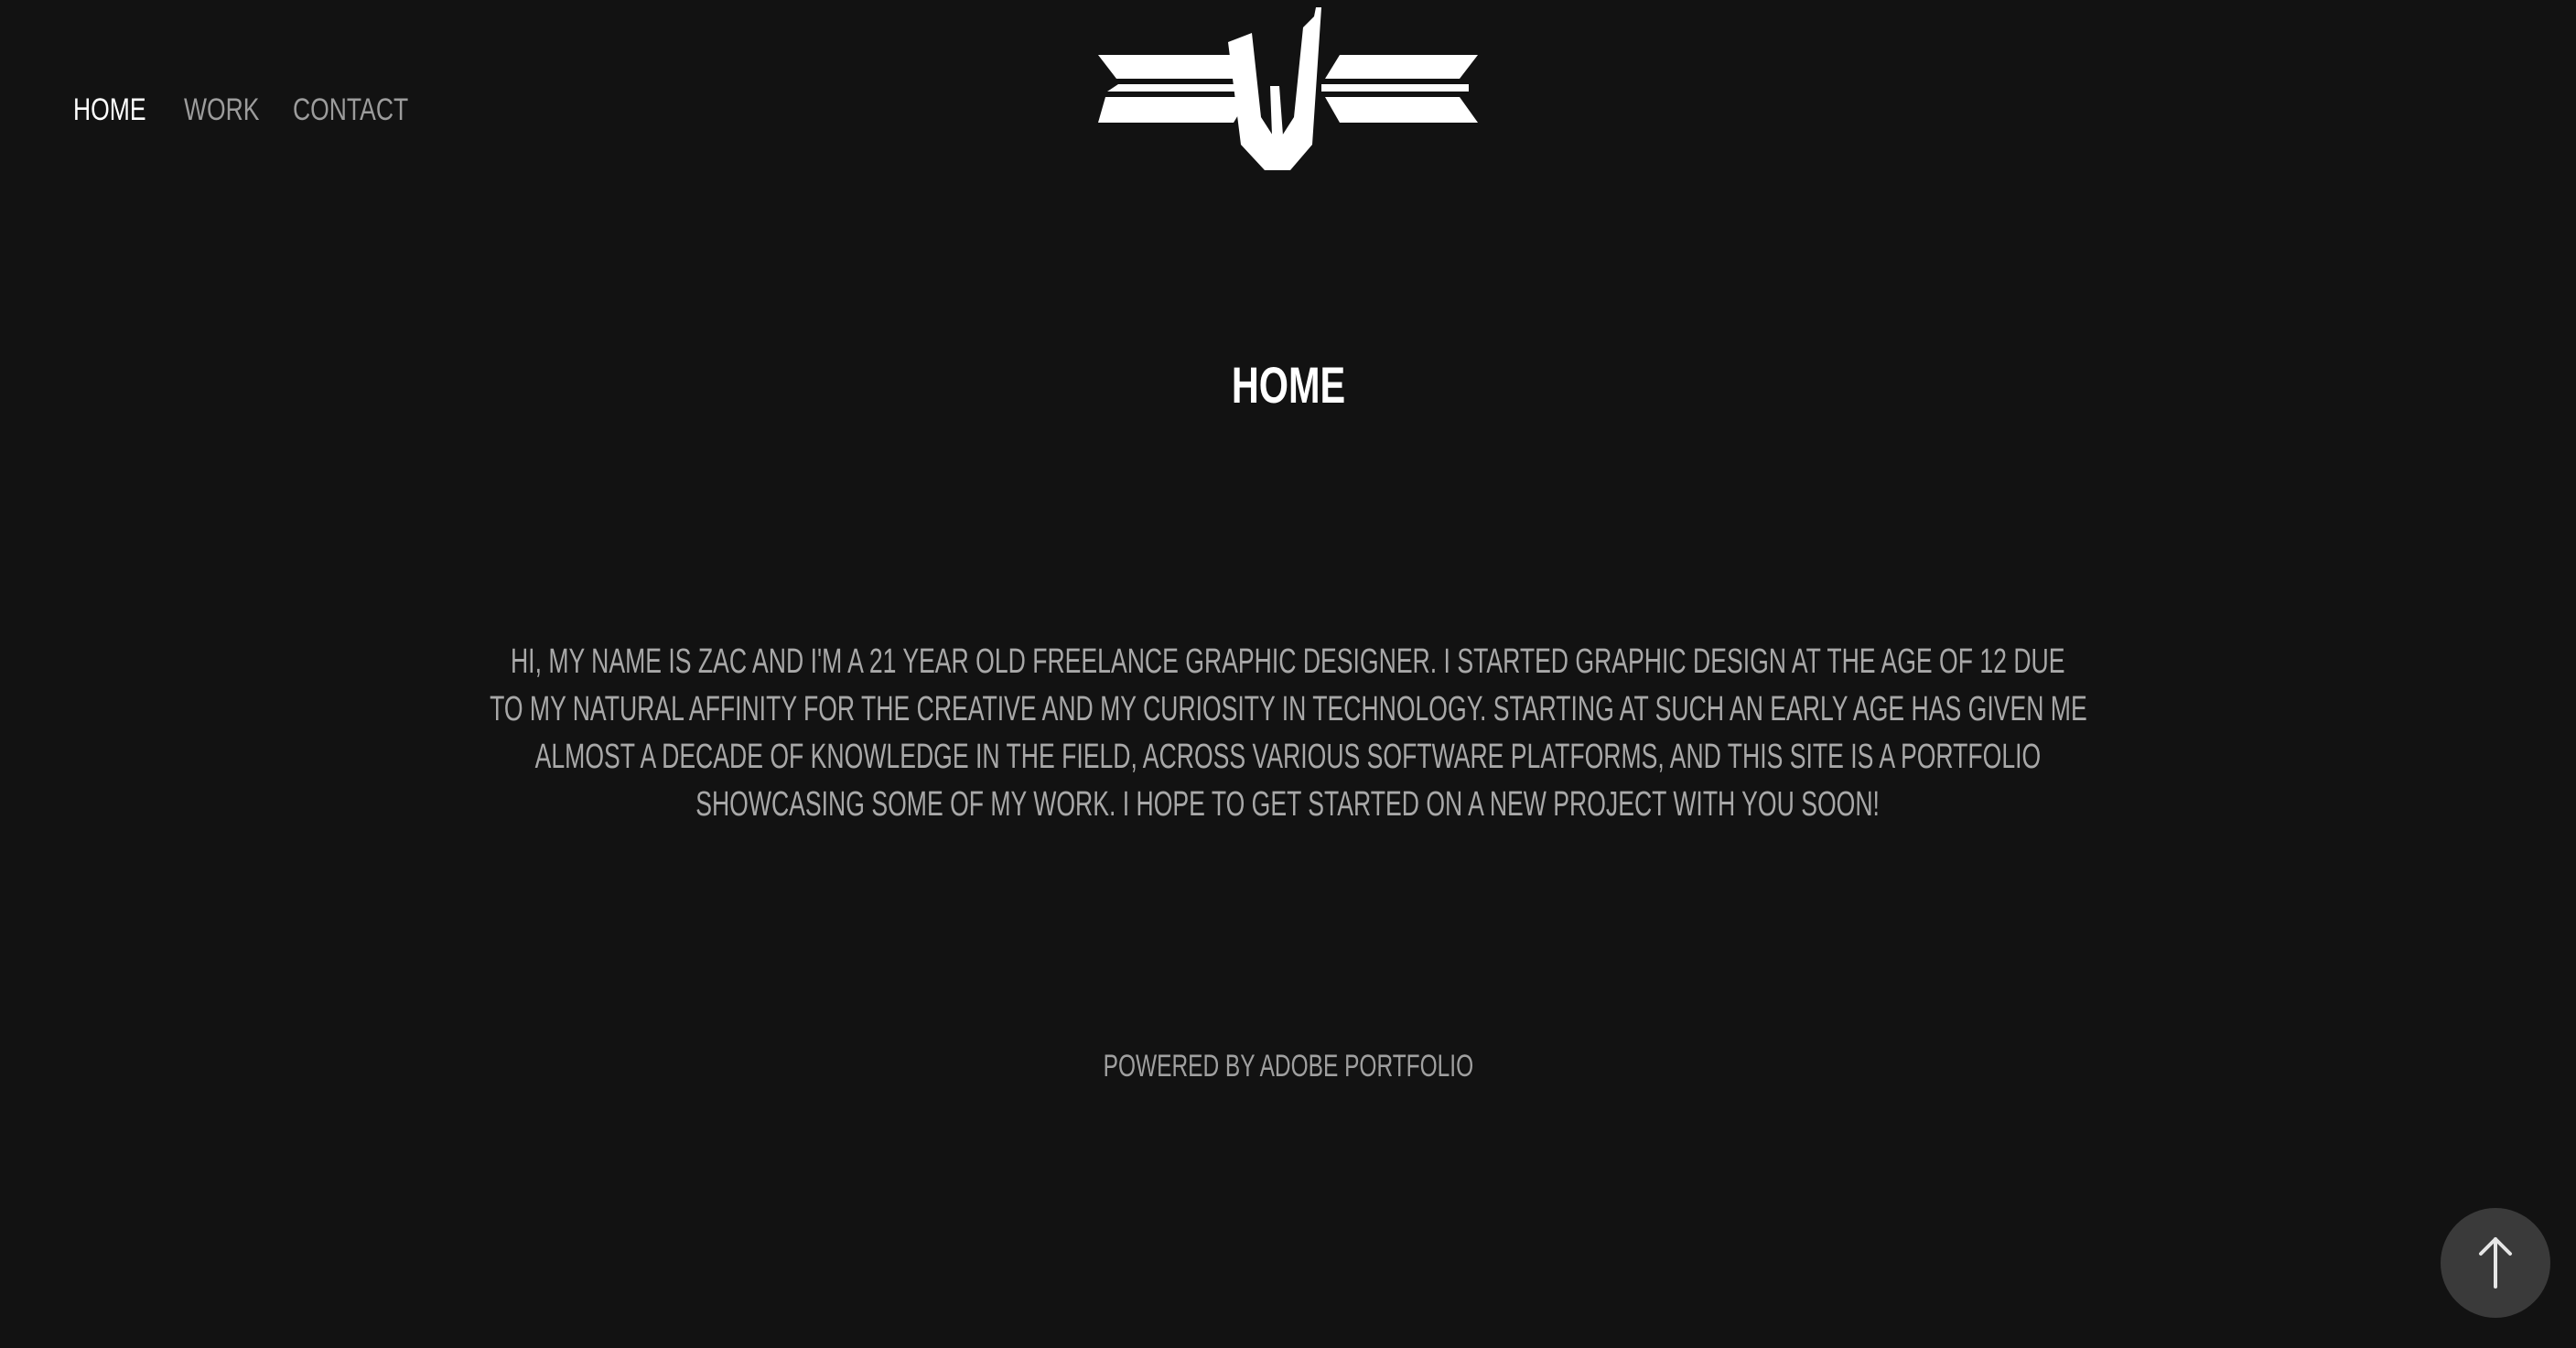 The width and height of the screenshot is (2576, 1348). I want to click on powered-by-link: POWERED BY ADOBE PORTFOLIO, so click(1287, 1066).